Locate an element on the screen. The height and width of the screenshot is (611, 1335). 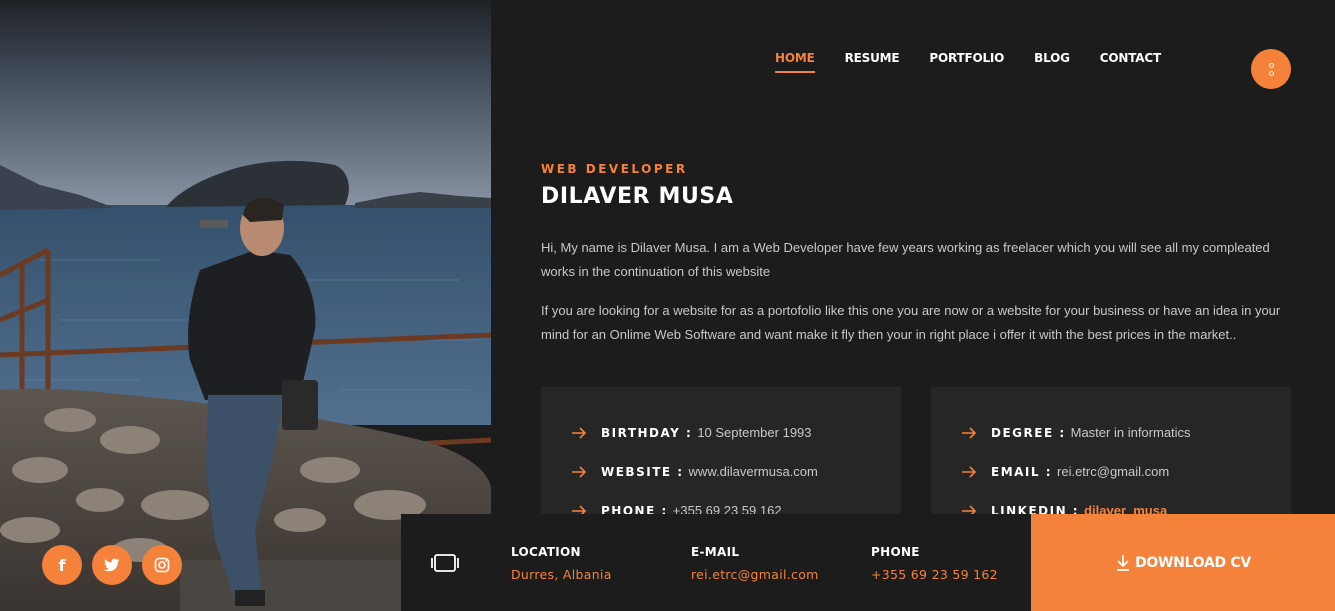
email-value: rei.etrc@gmail.com is located at coordinates (755, 574).